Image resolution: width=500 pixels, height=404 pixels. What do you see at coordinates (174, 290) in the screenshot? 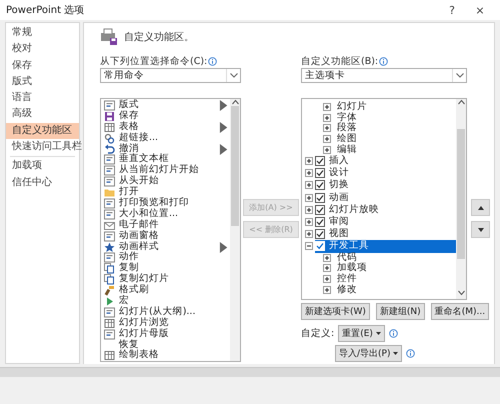
I see `command-item: 格式刷` at bounding box center [174, 290].